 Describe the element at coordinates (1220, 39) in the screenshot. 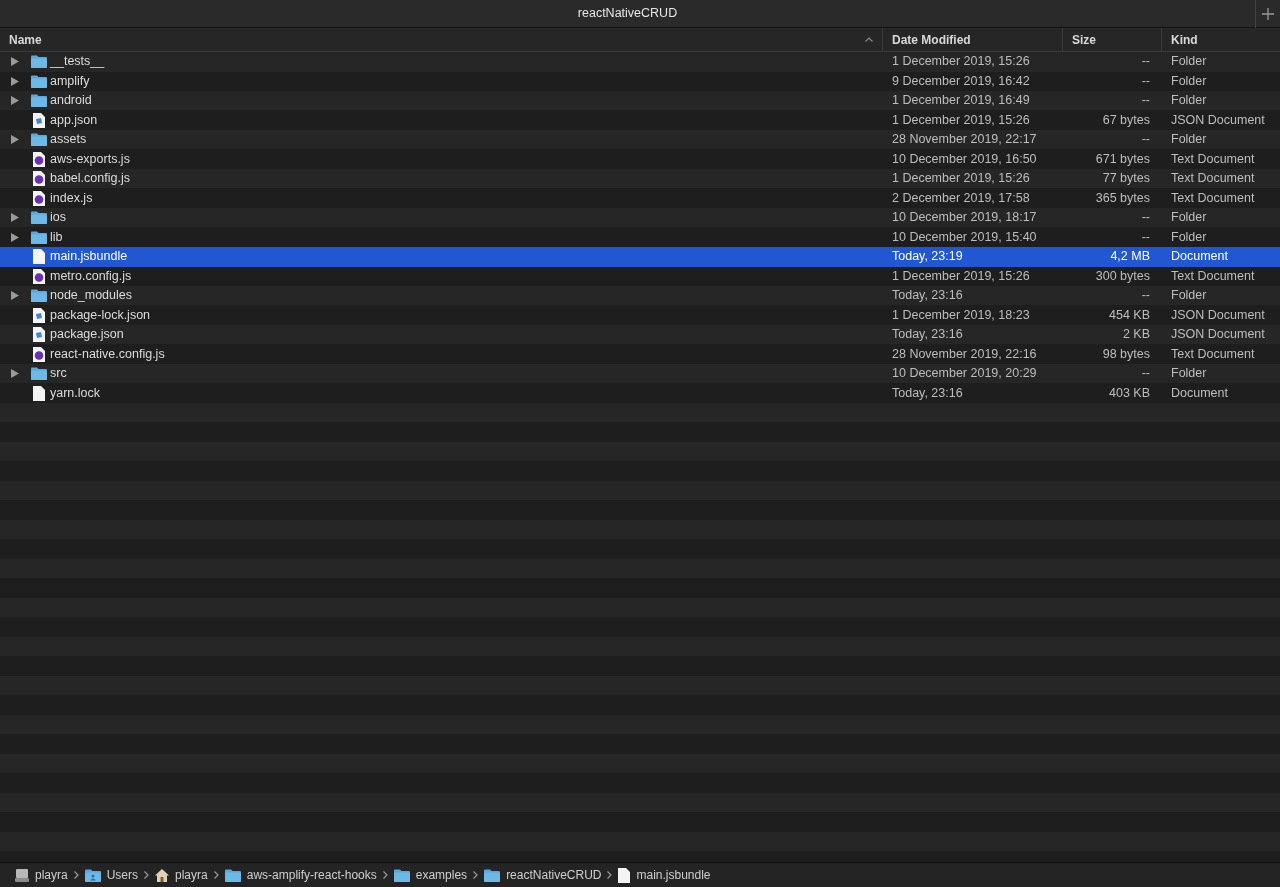

I see `column-header: Kind` at that location.